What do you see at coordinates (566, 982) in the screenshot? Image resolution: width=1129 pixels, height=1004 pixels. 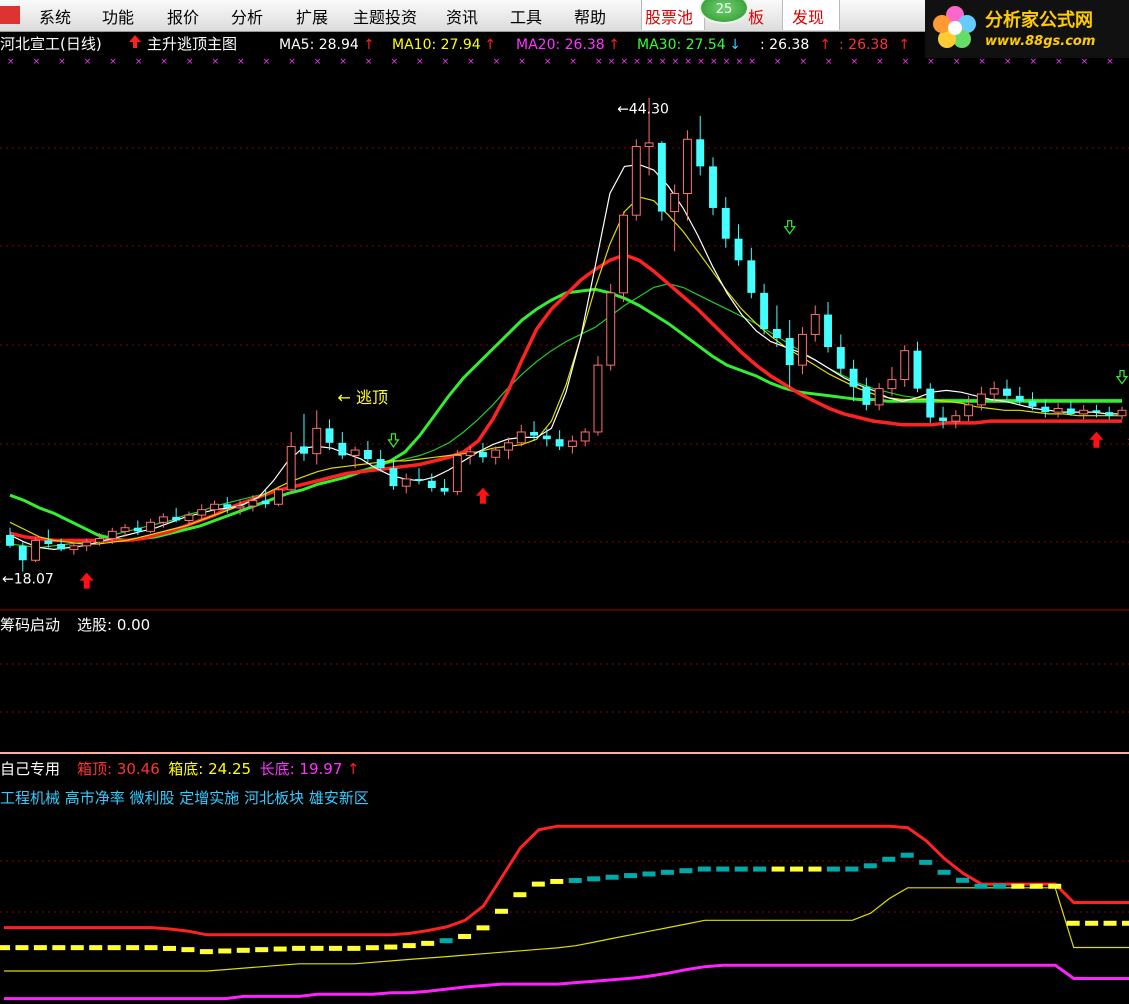 I see `panel3-long-bottom-line` at bounding box center [566, 982].